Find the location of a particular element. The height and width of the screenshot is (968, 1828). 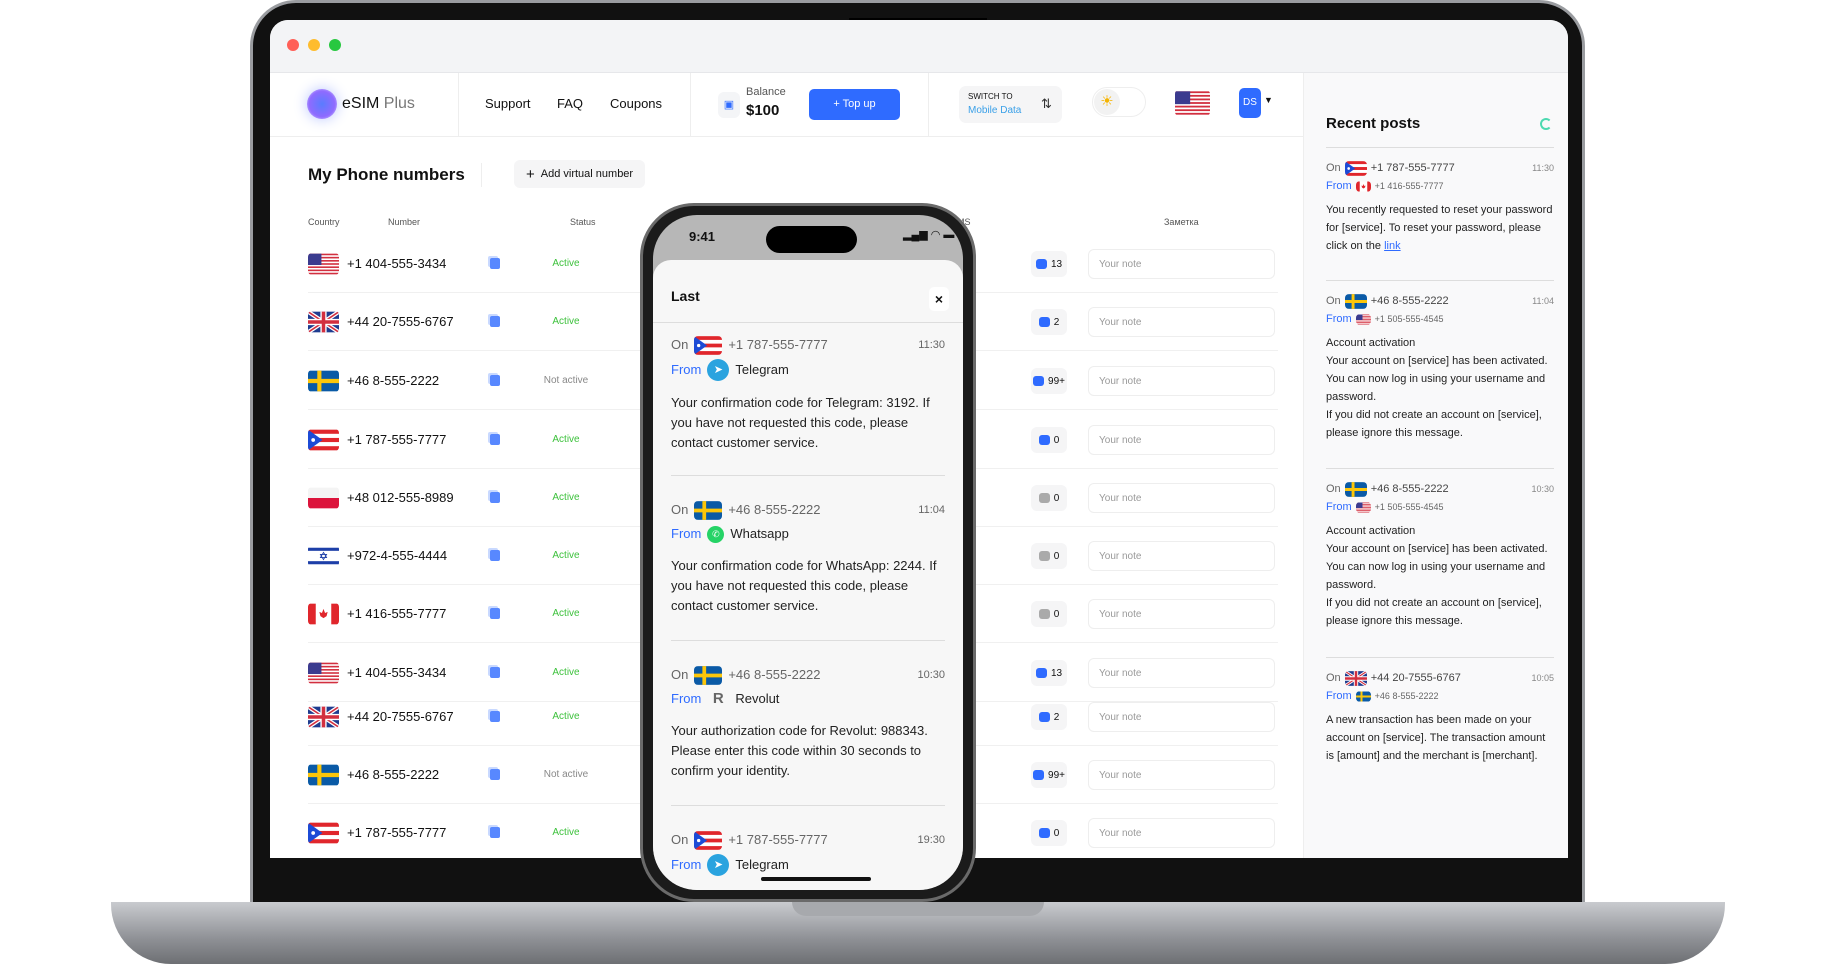

minimize-window-button is located at coordinates (314, 45).